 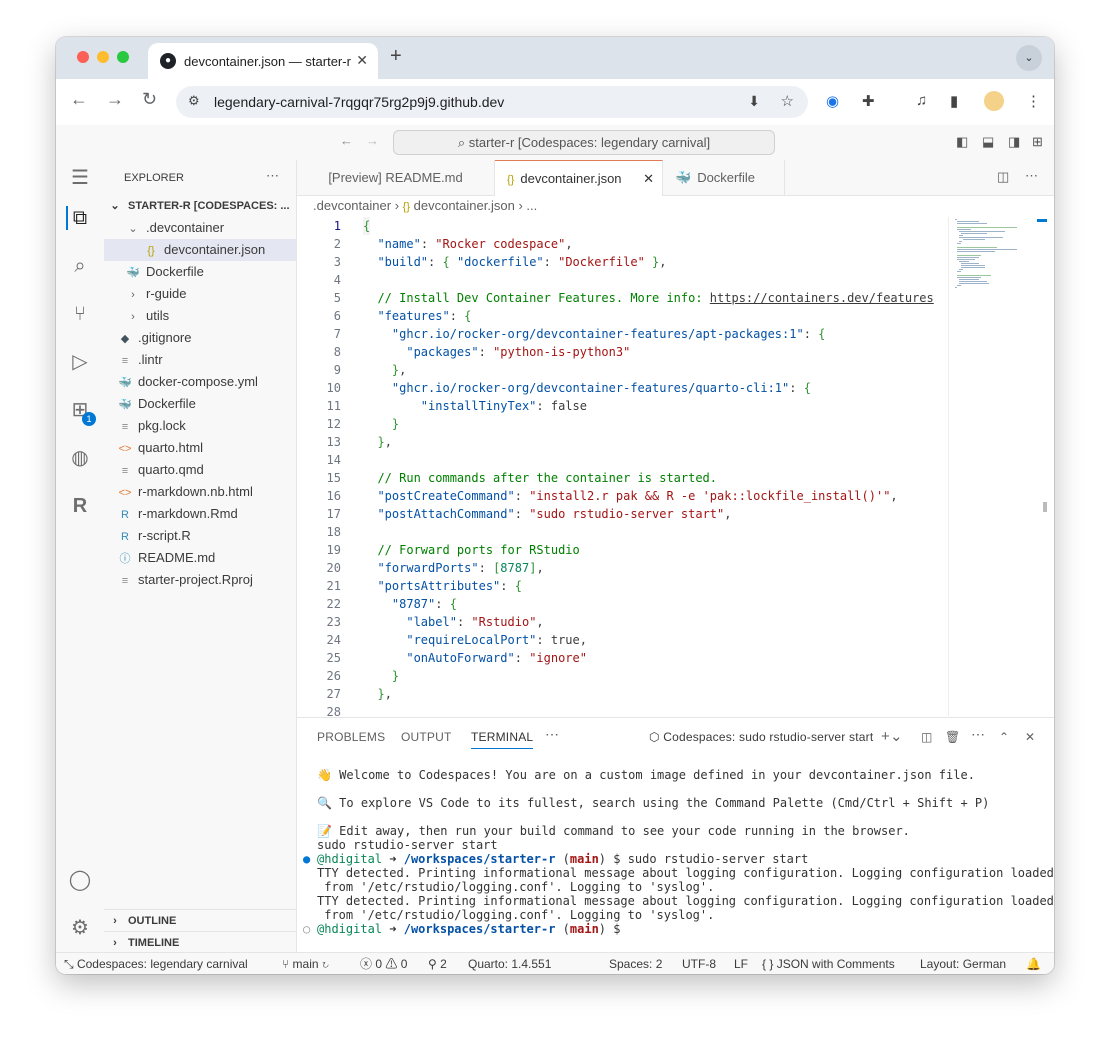 What do you see at coordinates (200, 514) in the screenshot?
I see `tree-item: Rr-markdown.Rmd` at bounding box center [200, 514].